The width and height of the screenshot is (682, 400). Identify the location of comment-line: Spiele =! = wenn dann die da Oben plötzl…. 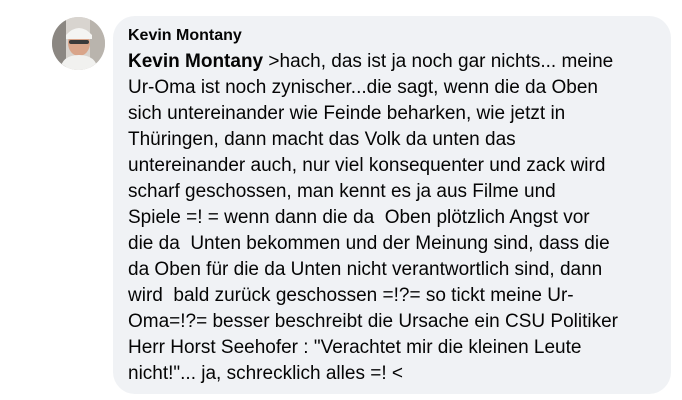
(359, 217).